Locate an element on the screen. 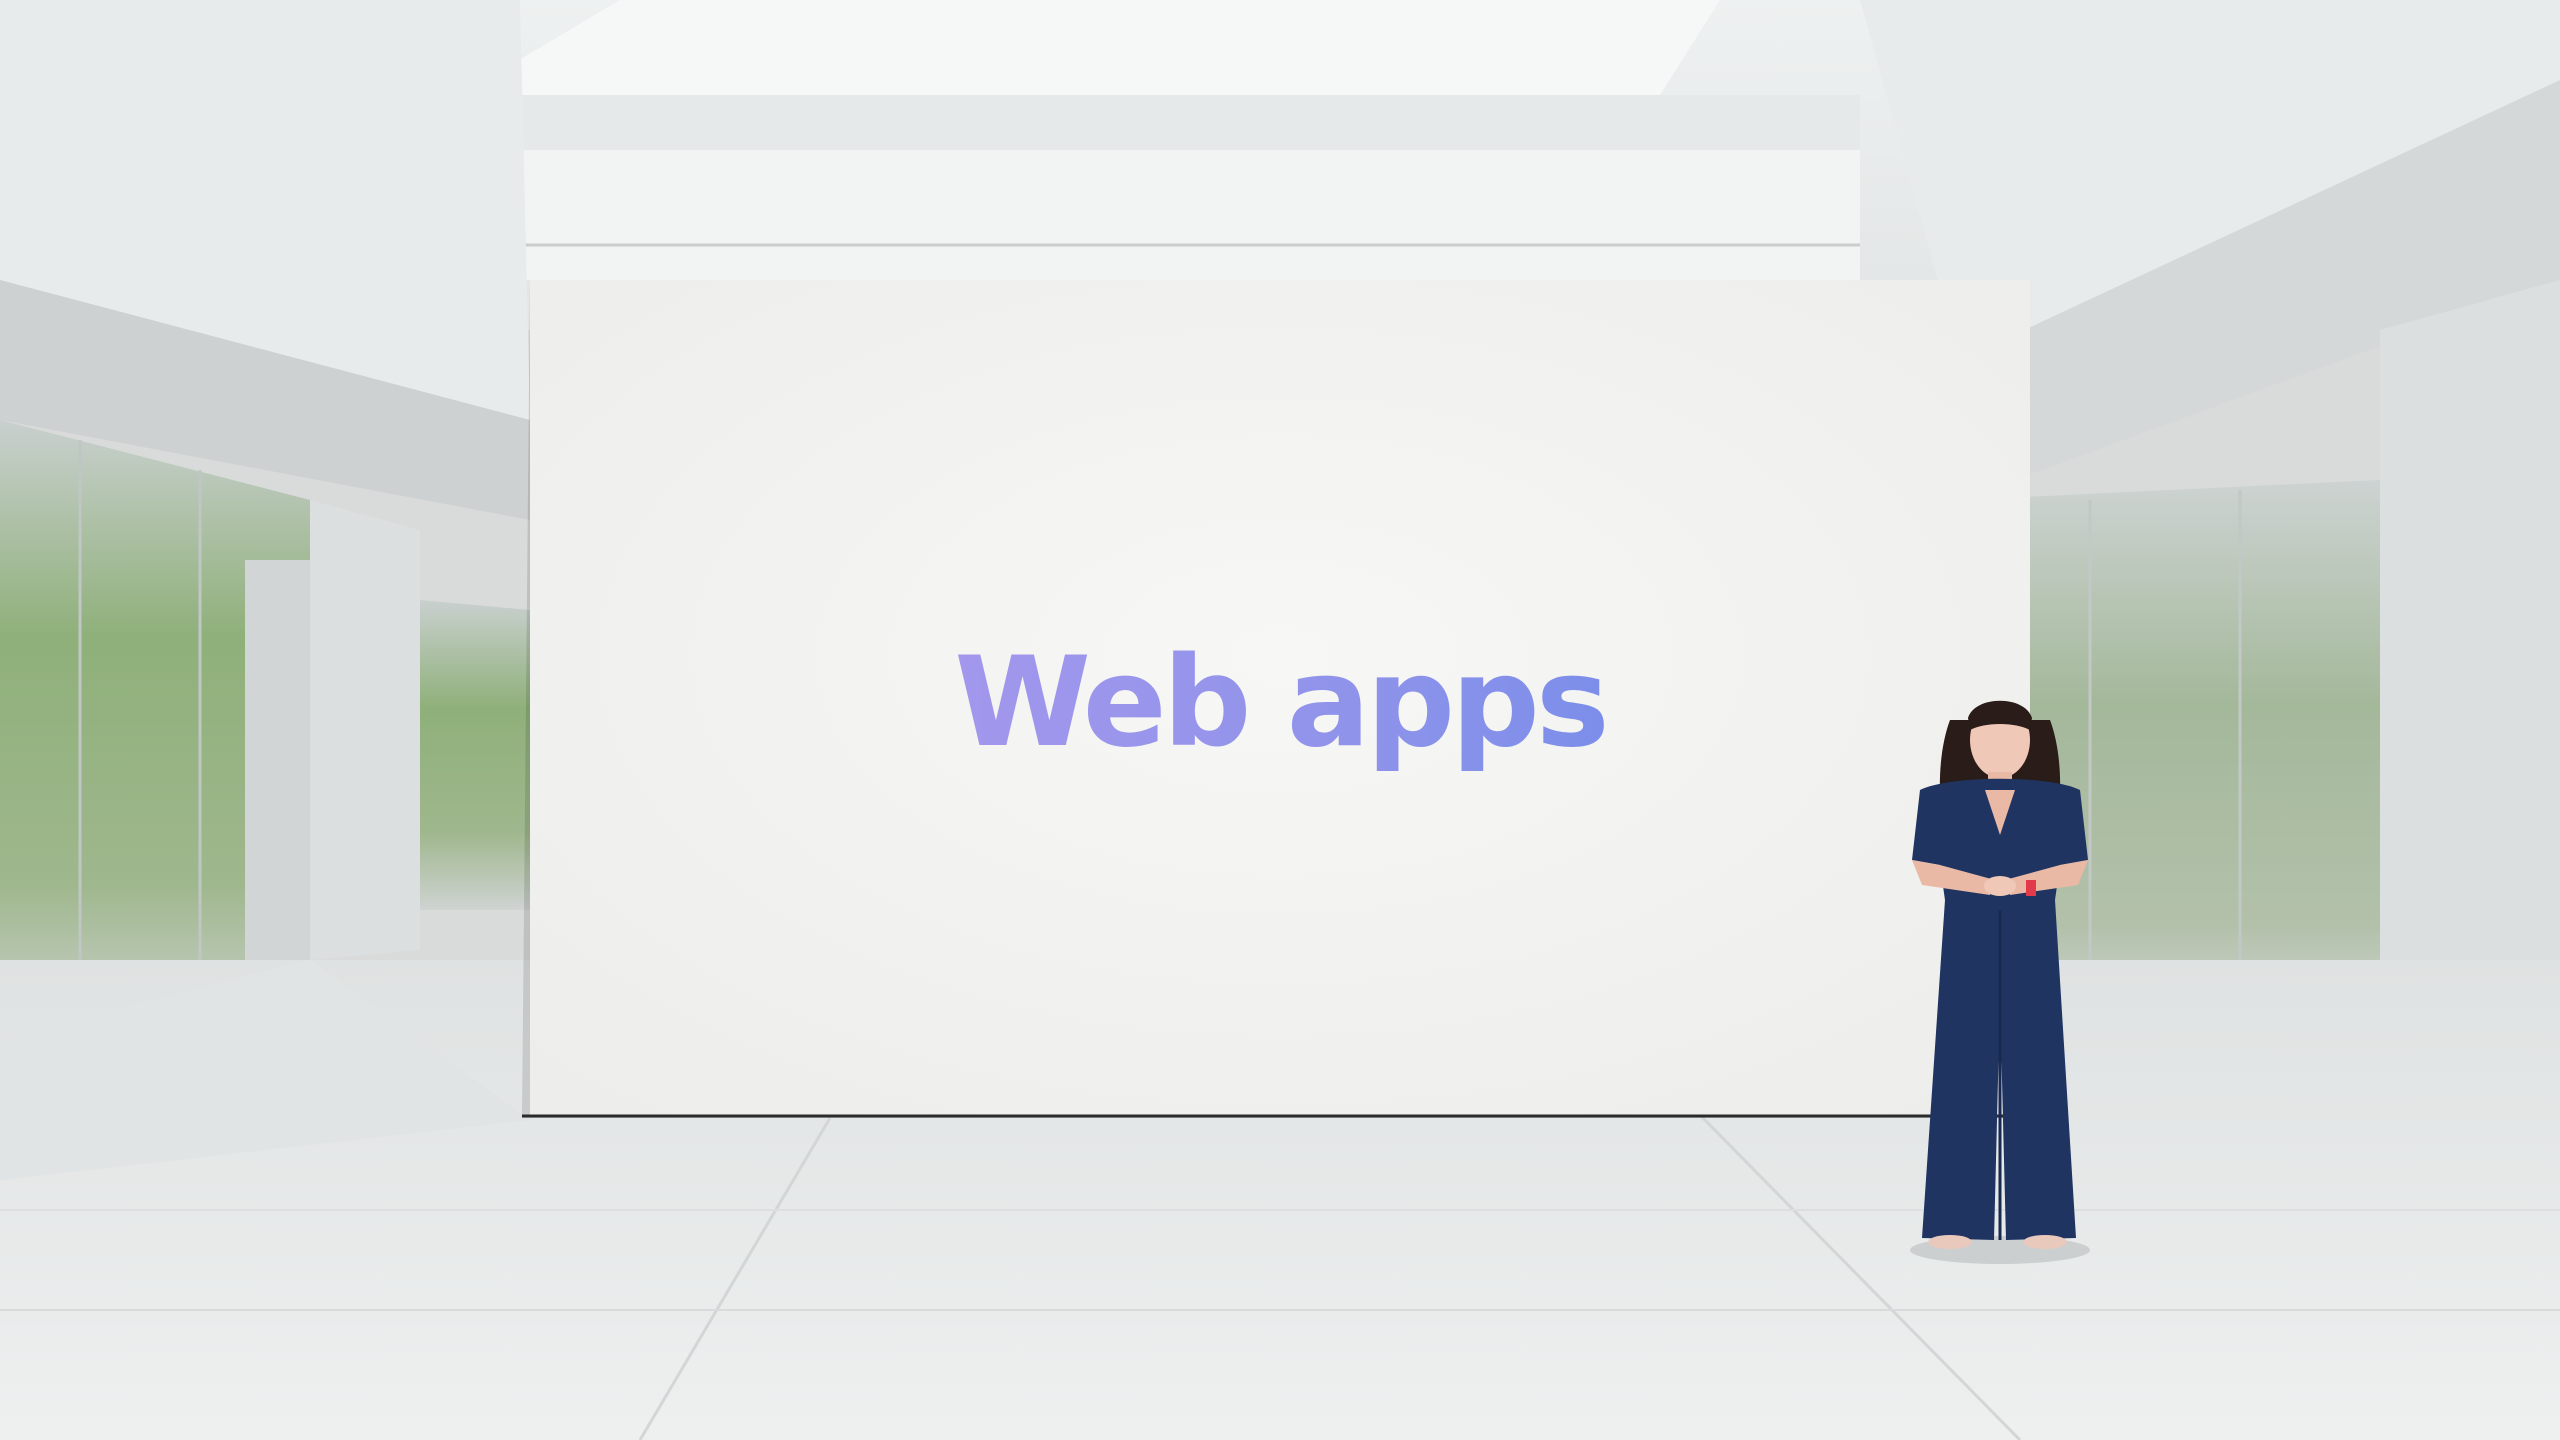  left-rear-glass is located at coordinates (475, 755).